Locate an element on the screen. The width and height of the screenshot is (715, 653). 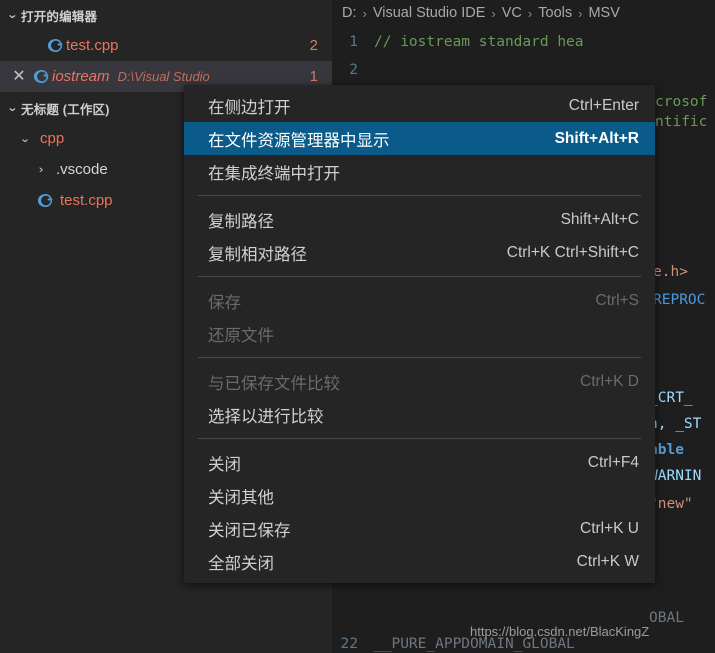
menu-item-reveal-in-file-explorer: 在文件资源管理器中显示 Shift+Alt+R is located at coordinates (419, 138).